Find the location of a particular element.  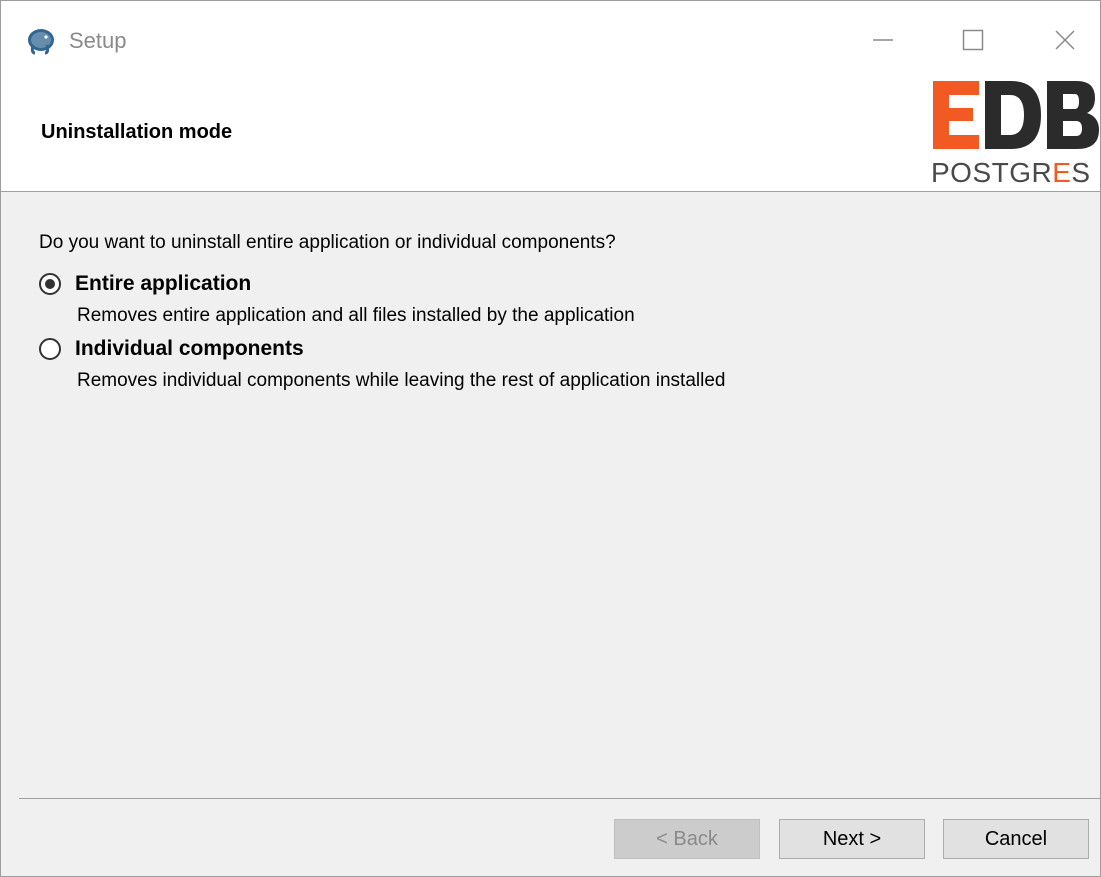

maximize-button is located at coordinates (973, 40).